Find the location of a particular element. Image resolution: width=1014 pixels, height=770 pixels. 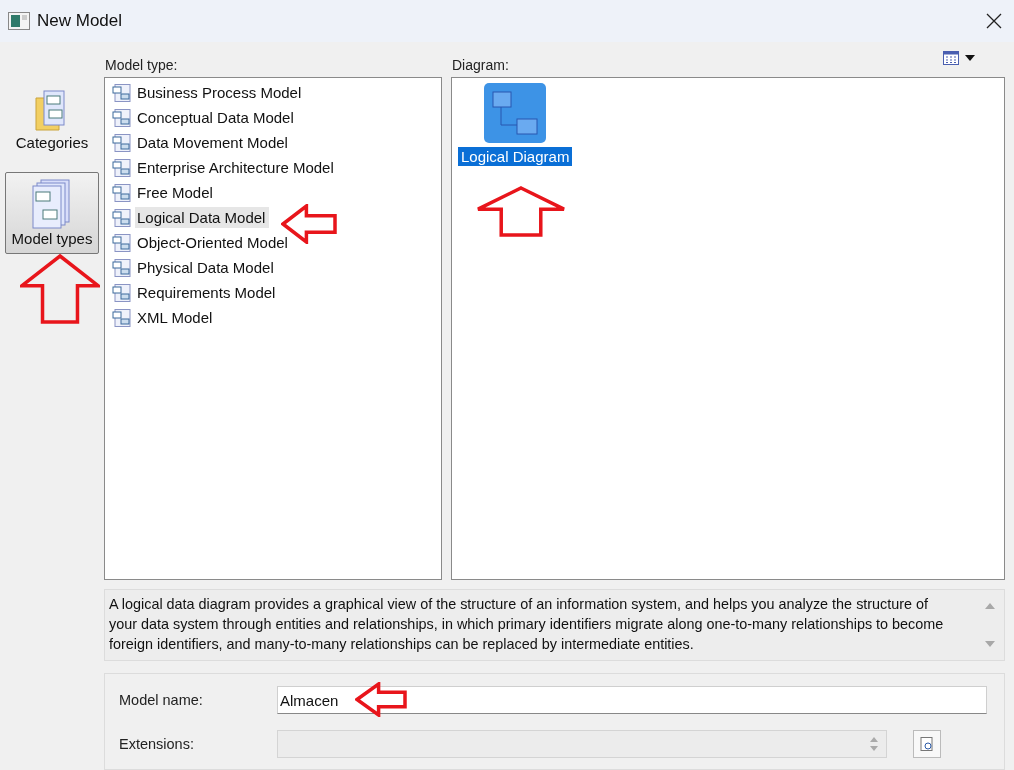

model-type-item: Requirements Model is located at coordinates (207, 292).